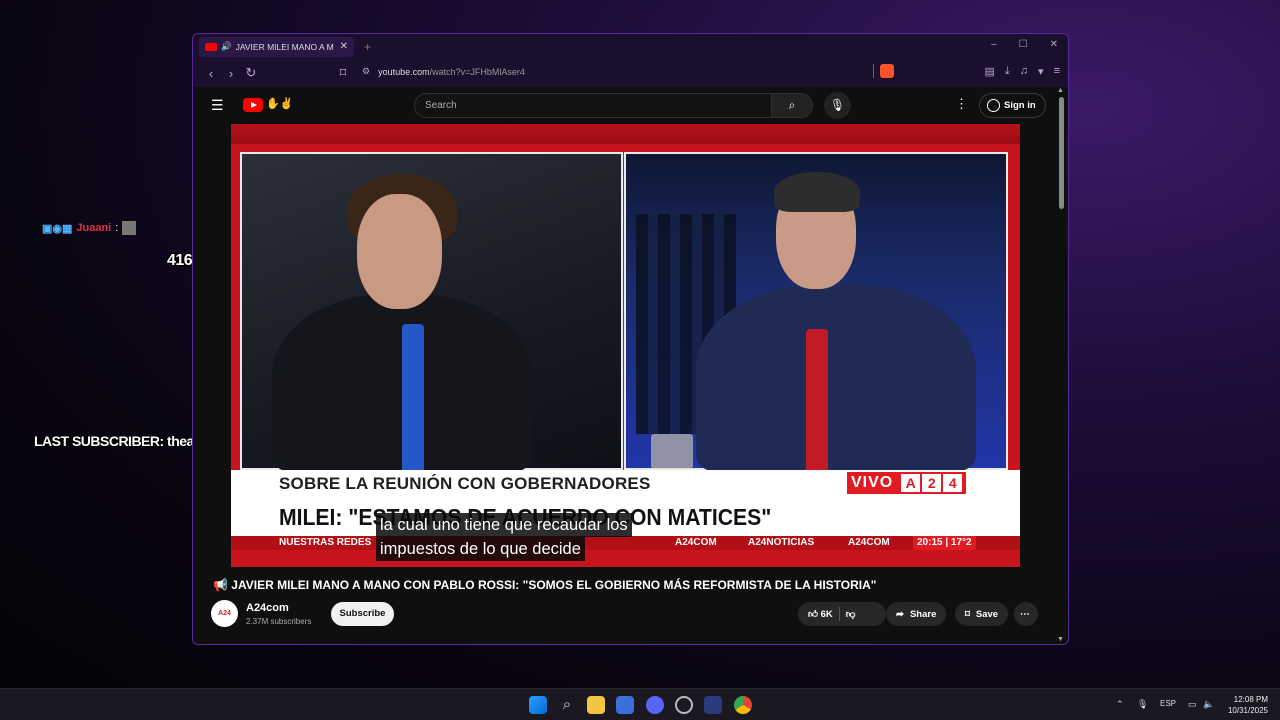 The width and height of the screenshot is (1280, 720). I want to click on lower-third-subtitle: SOBRE LA REUNIÓN CON GOBERNADORES, so click(465, 483).